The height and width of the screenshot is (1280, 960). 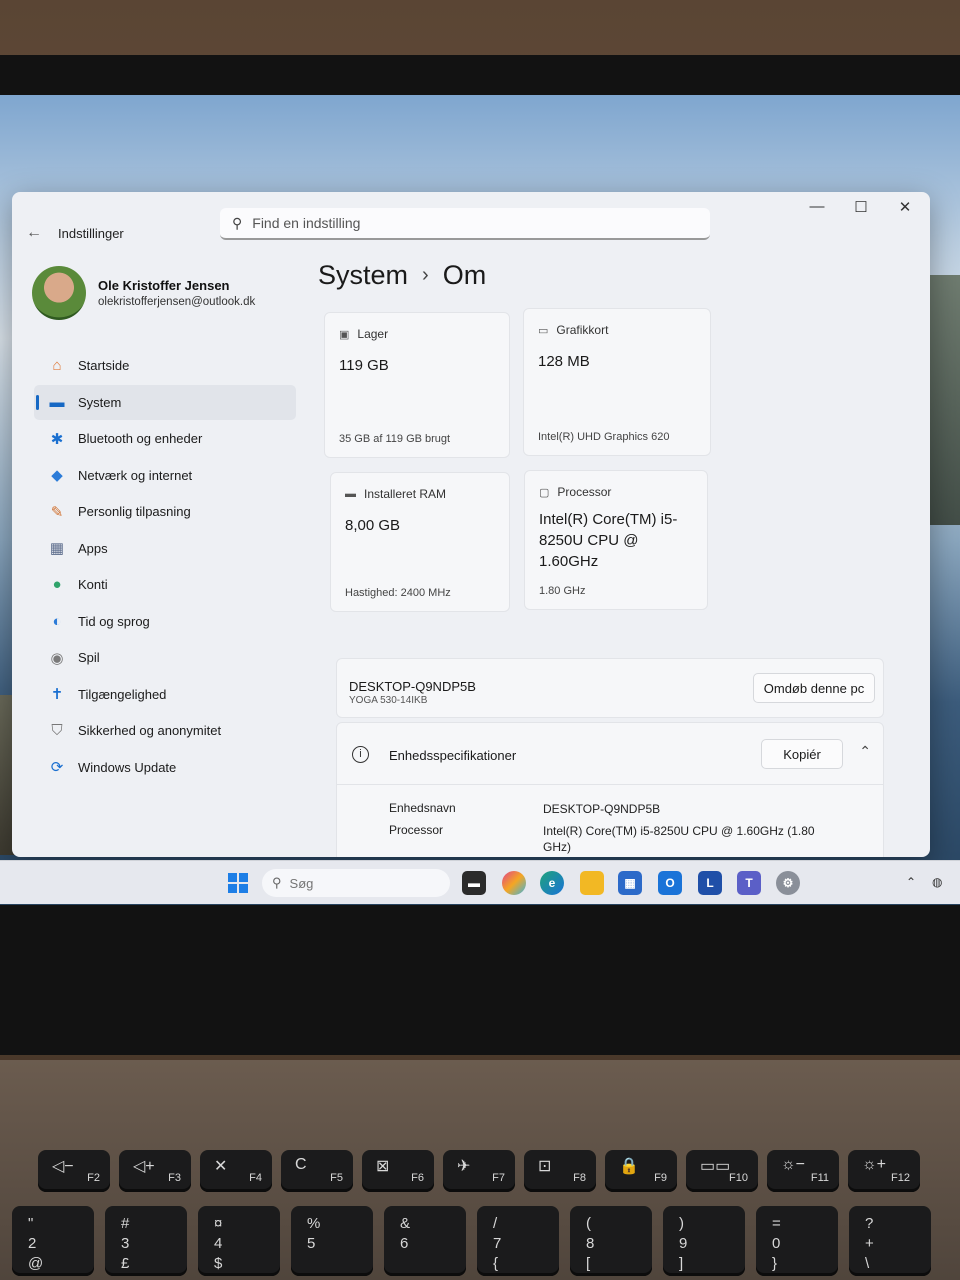 I want to click on key-symbol: C, so click(x=301, y=1164).